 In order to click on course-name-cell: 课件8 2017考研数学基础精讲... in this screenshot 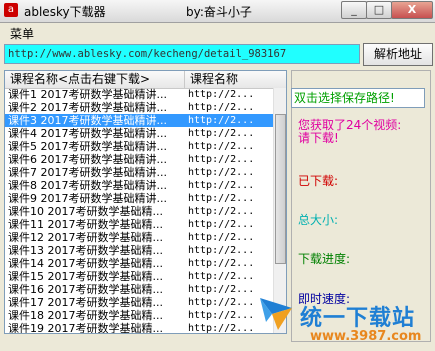, I will do `click(87, 185)`.